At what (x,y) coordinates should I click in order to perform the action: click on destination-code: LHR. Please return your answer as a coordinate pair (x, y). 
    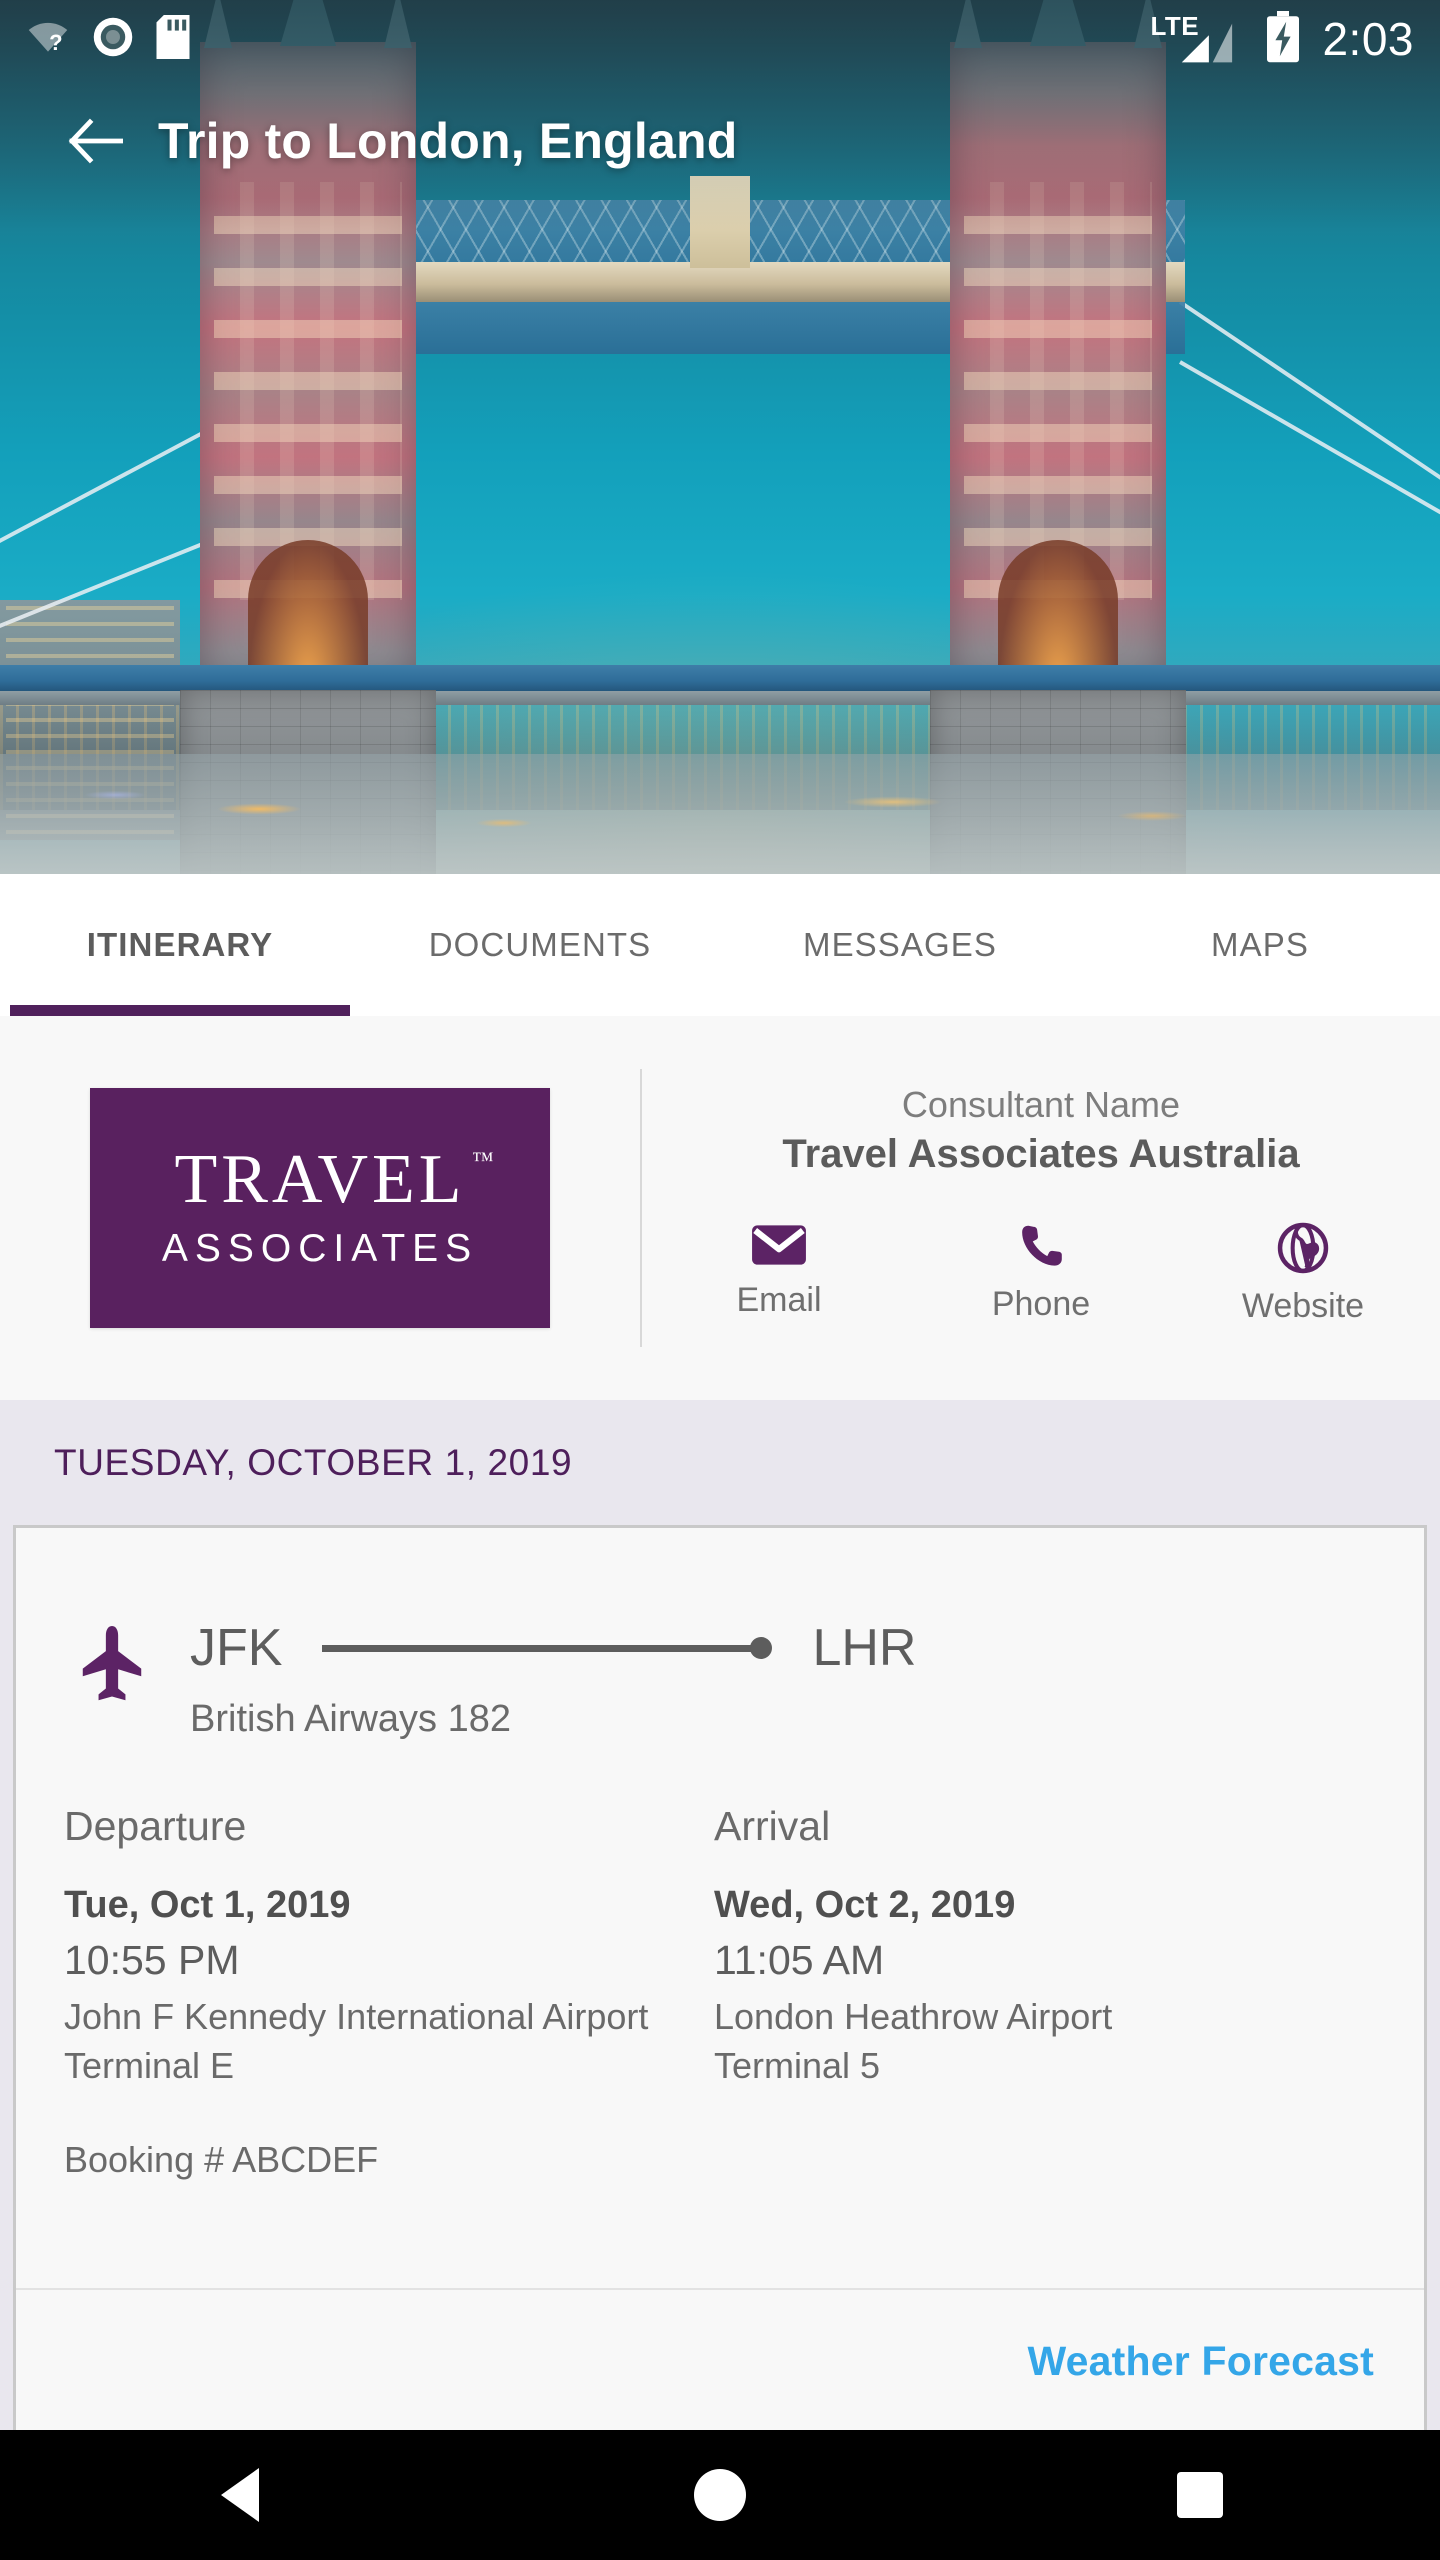
    Looking at the image, I should click on (864, 1648).